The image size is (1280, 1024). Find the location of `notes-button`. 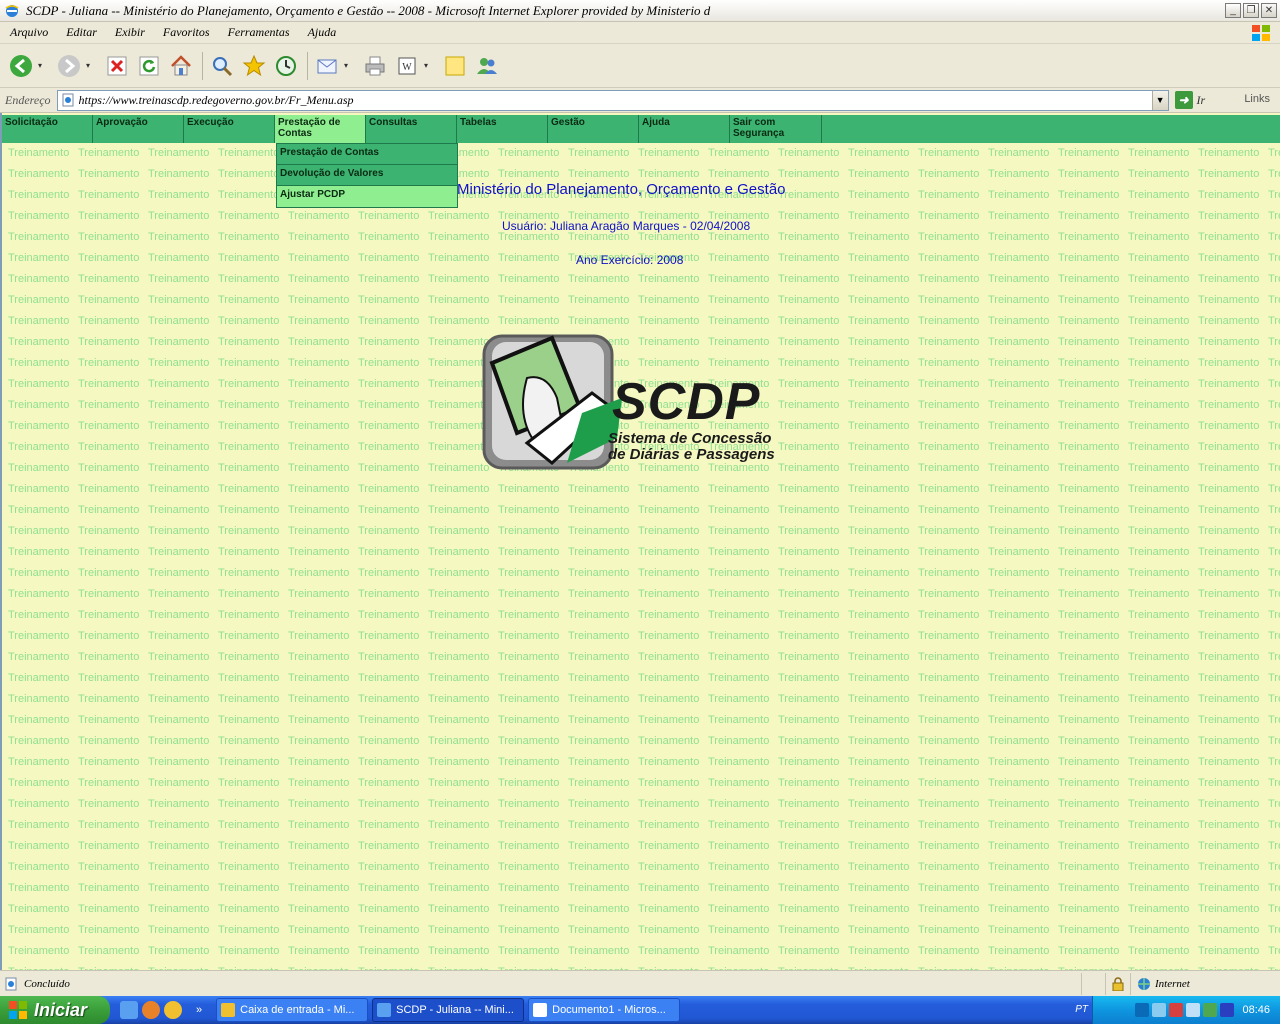

notes-button is located at coordinates (455, 66).